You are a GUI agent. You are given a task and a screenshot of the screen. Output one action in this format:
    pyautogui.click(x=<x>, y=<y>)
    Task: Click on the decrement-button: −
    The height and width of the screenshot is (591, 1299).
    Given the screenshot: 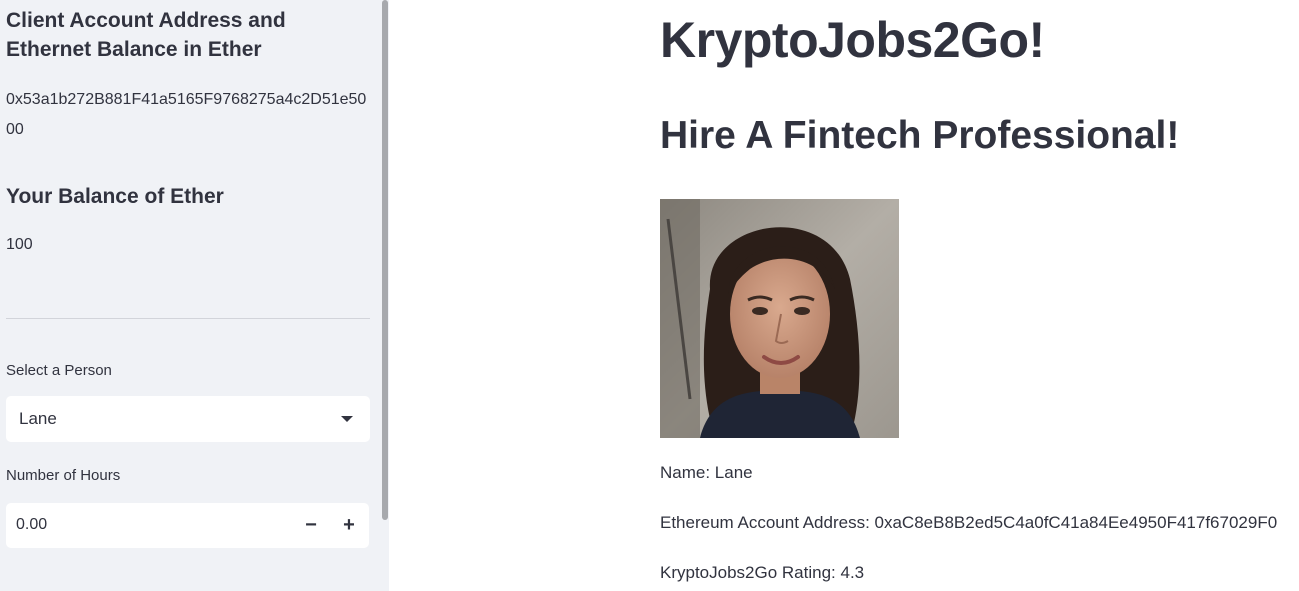 What is the action you would take?
    pyautogui.click(x=311, y=525)
    